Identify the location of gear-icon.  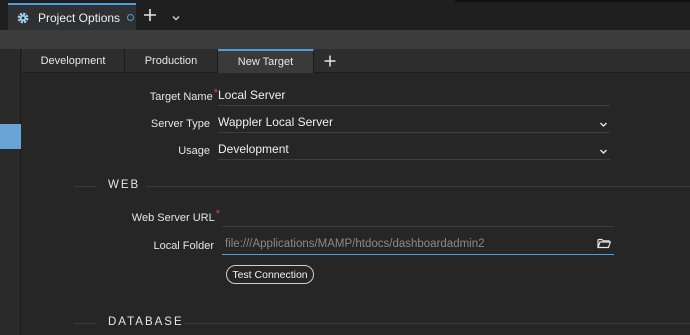
(23, 18).